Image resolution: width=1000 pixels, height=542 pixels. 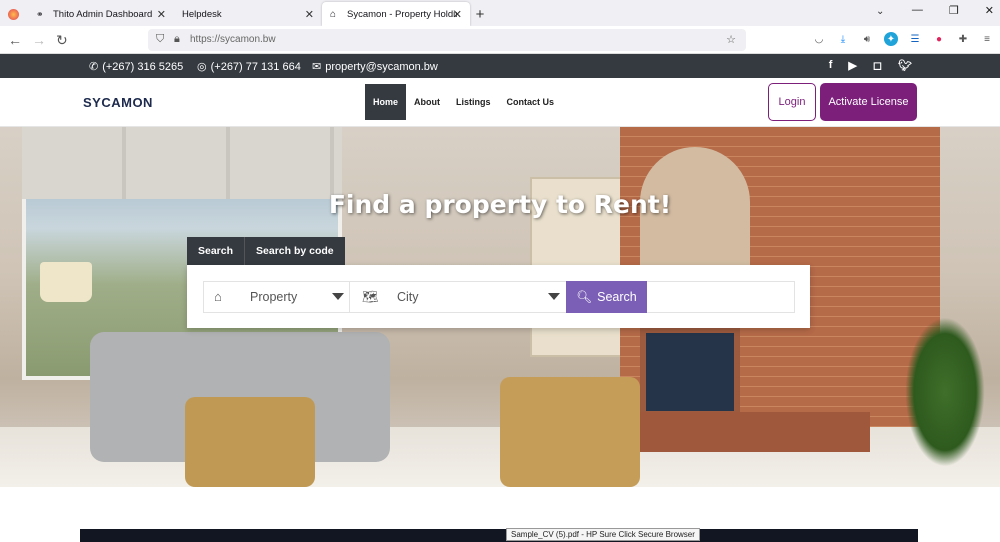 What do you see at coordinates (731, 39) in the screenshot?
I see `bookmark-star-icon: ☆` at bounding box center [731, 39].